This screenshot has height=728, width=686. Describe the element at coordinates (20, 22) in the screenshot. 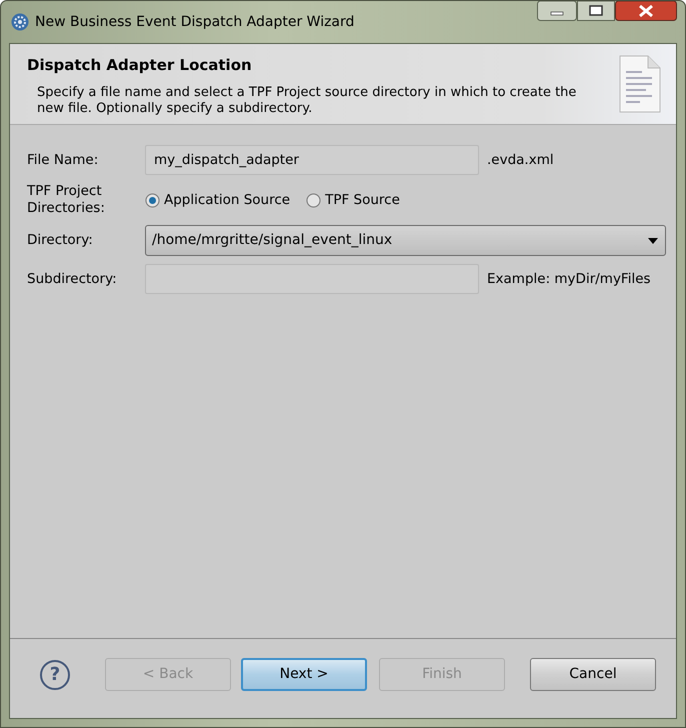

I see `app-gear-icon` at that location.